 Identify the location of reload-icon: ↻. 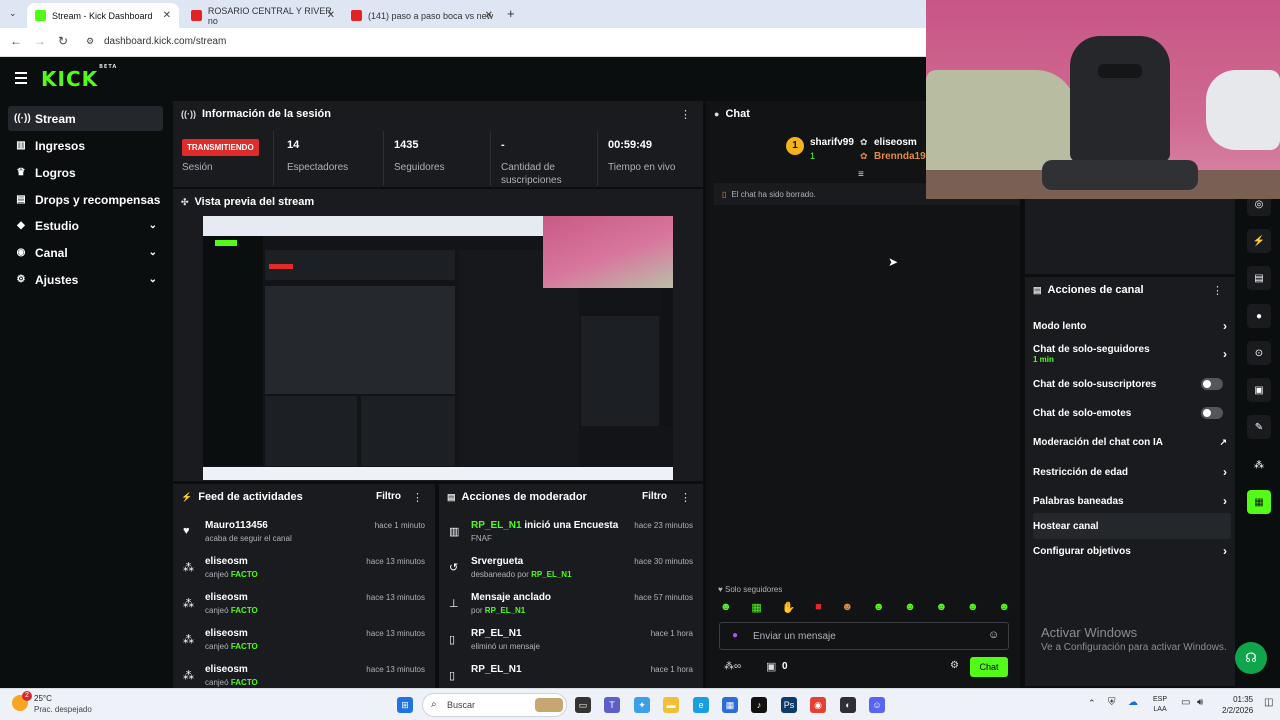
(63, 41).